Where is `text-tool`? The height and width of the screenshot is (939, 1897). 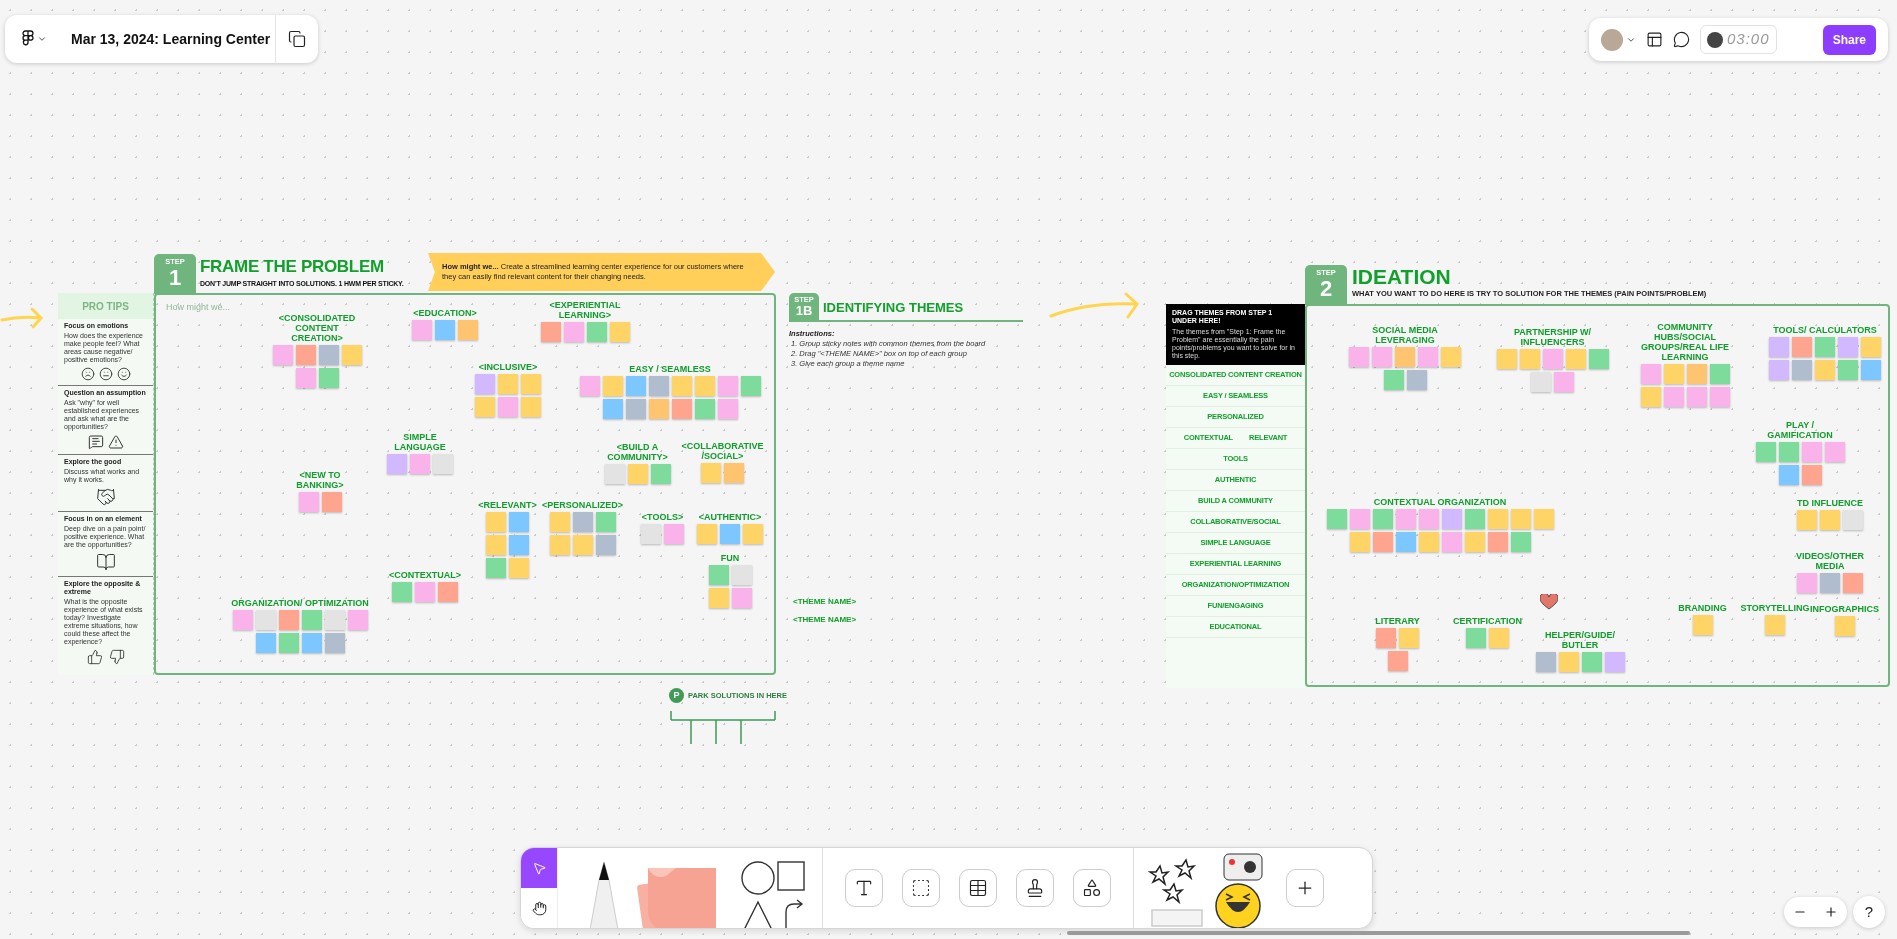
text-tool is located at coordinates (864, 888).